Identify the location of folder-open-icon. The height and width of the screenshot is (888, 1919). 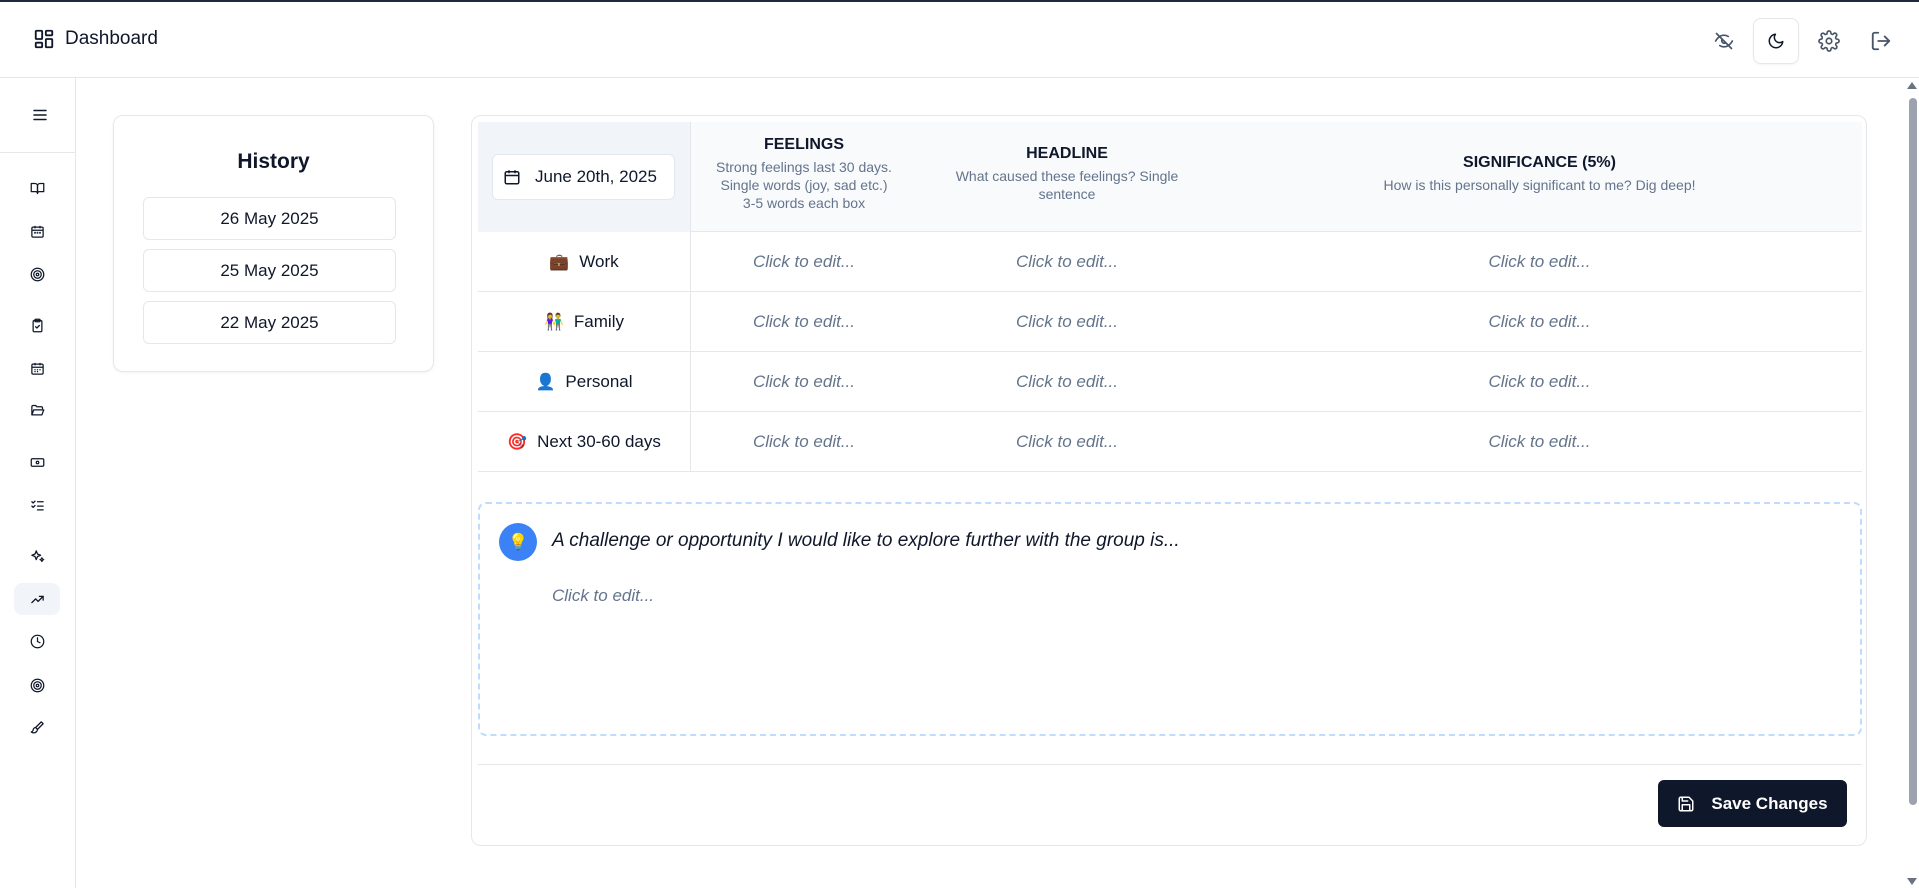
(37, 410).